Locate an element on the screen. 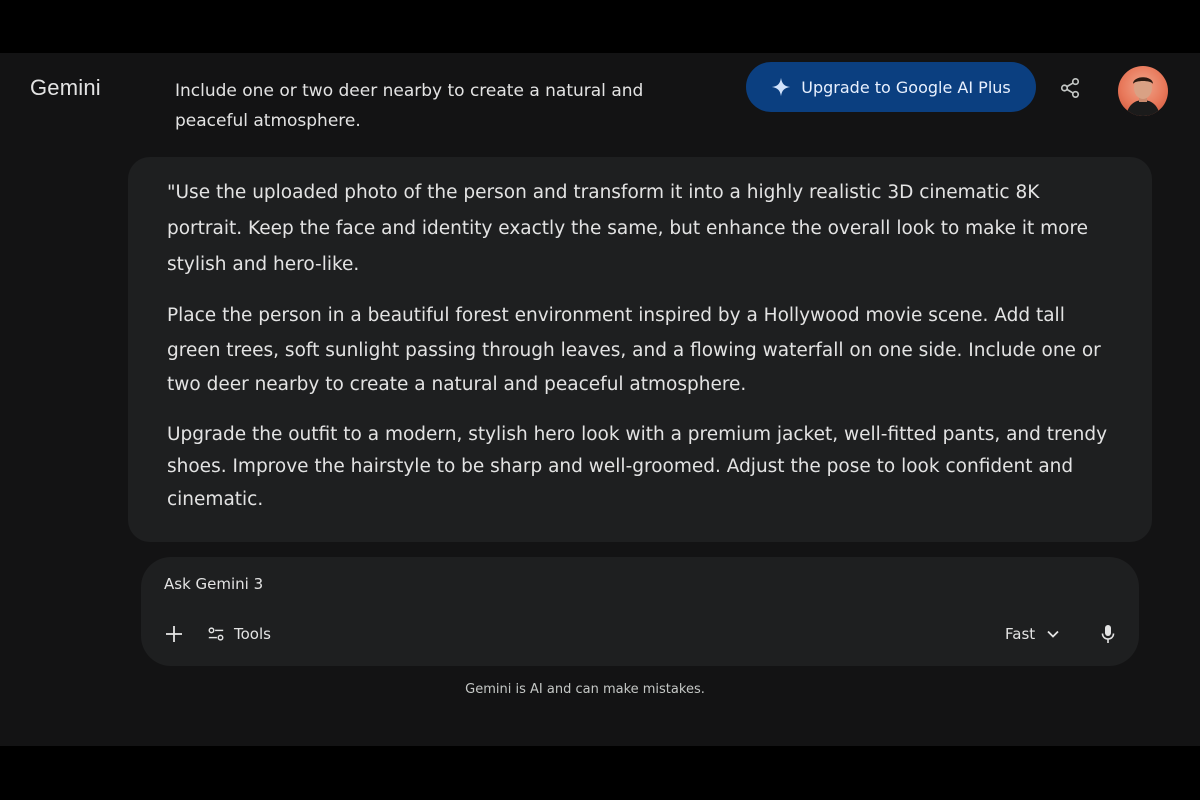  disclaimer-text: Gemini is AI and can make mistakes. is located at coordinates (585, 689).